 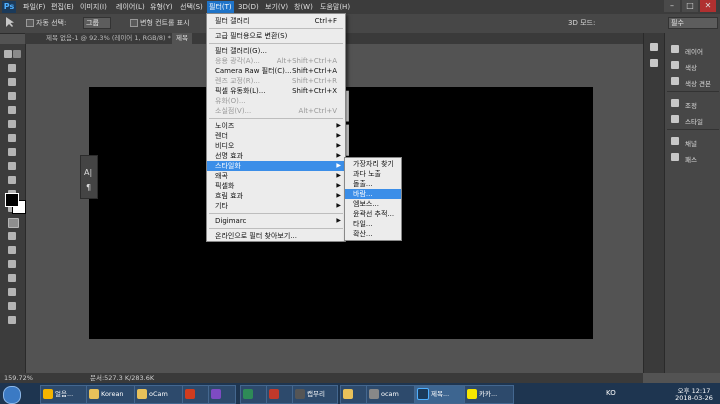 What do you see at coordinates (276, 81) in the screenshot?
I see `filter-menu-item: 렌즈 교정(R)... Shift+Ctrl+R` at bounding box center [276, 81].